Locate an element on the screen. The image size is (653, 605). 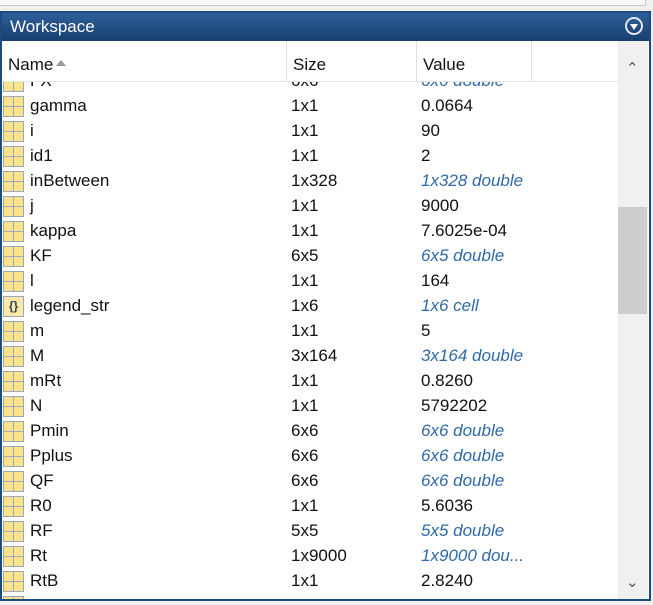
variable-value: 0.8260 is located at coordinates (447, 380).